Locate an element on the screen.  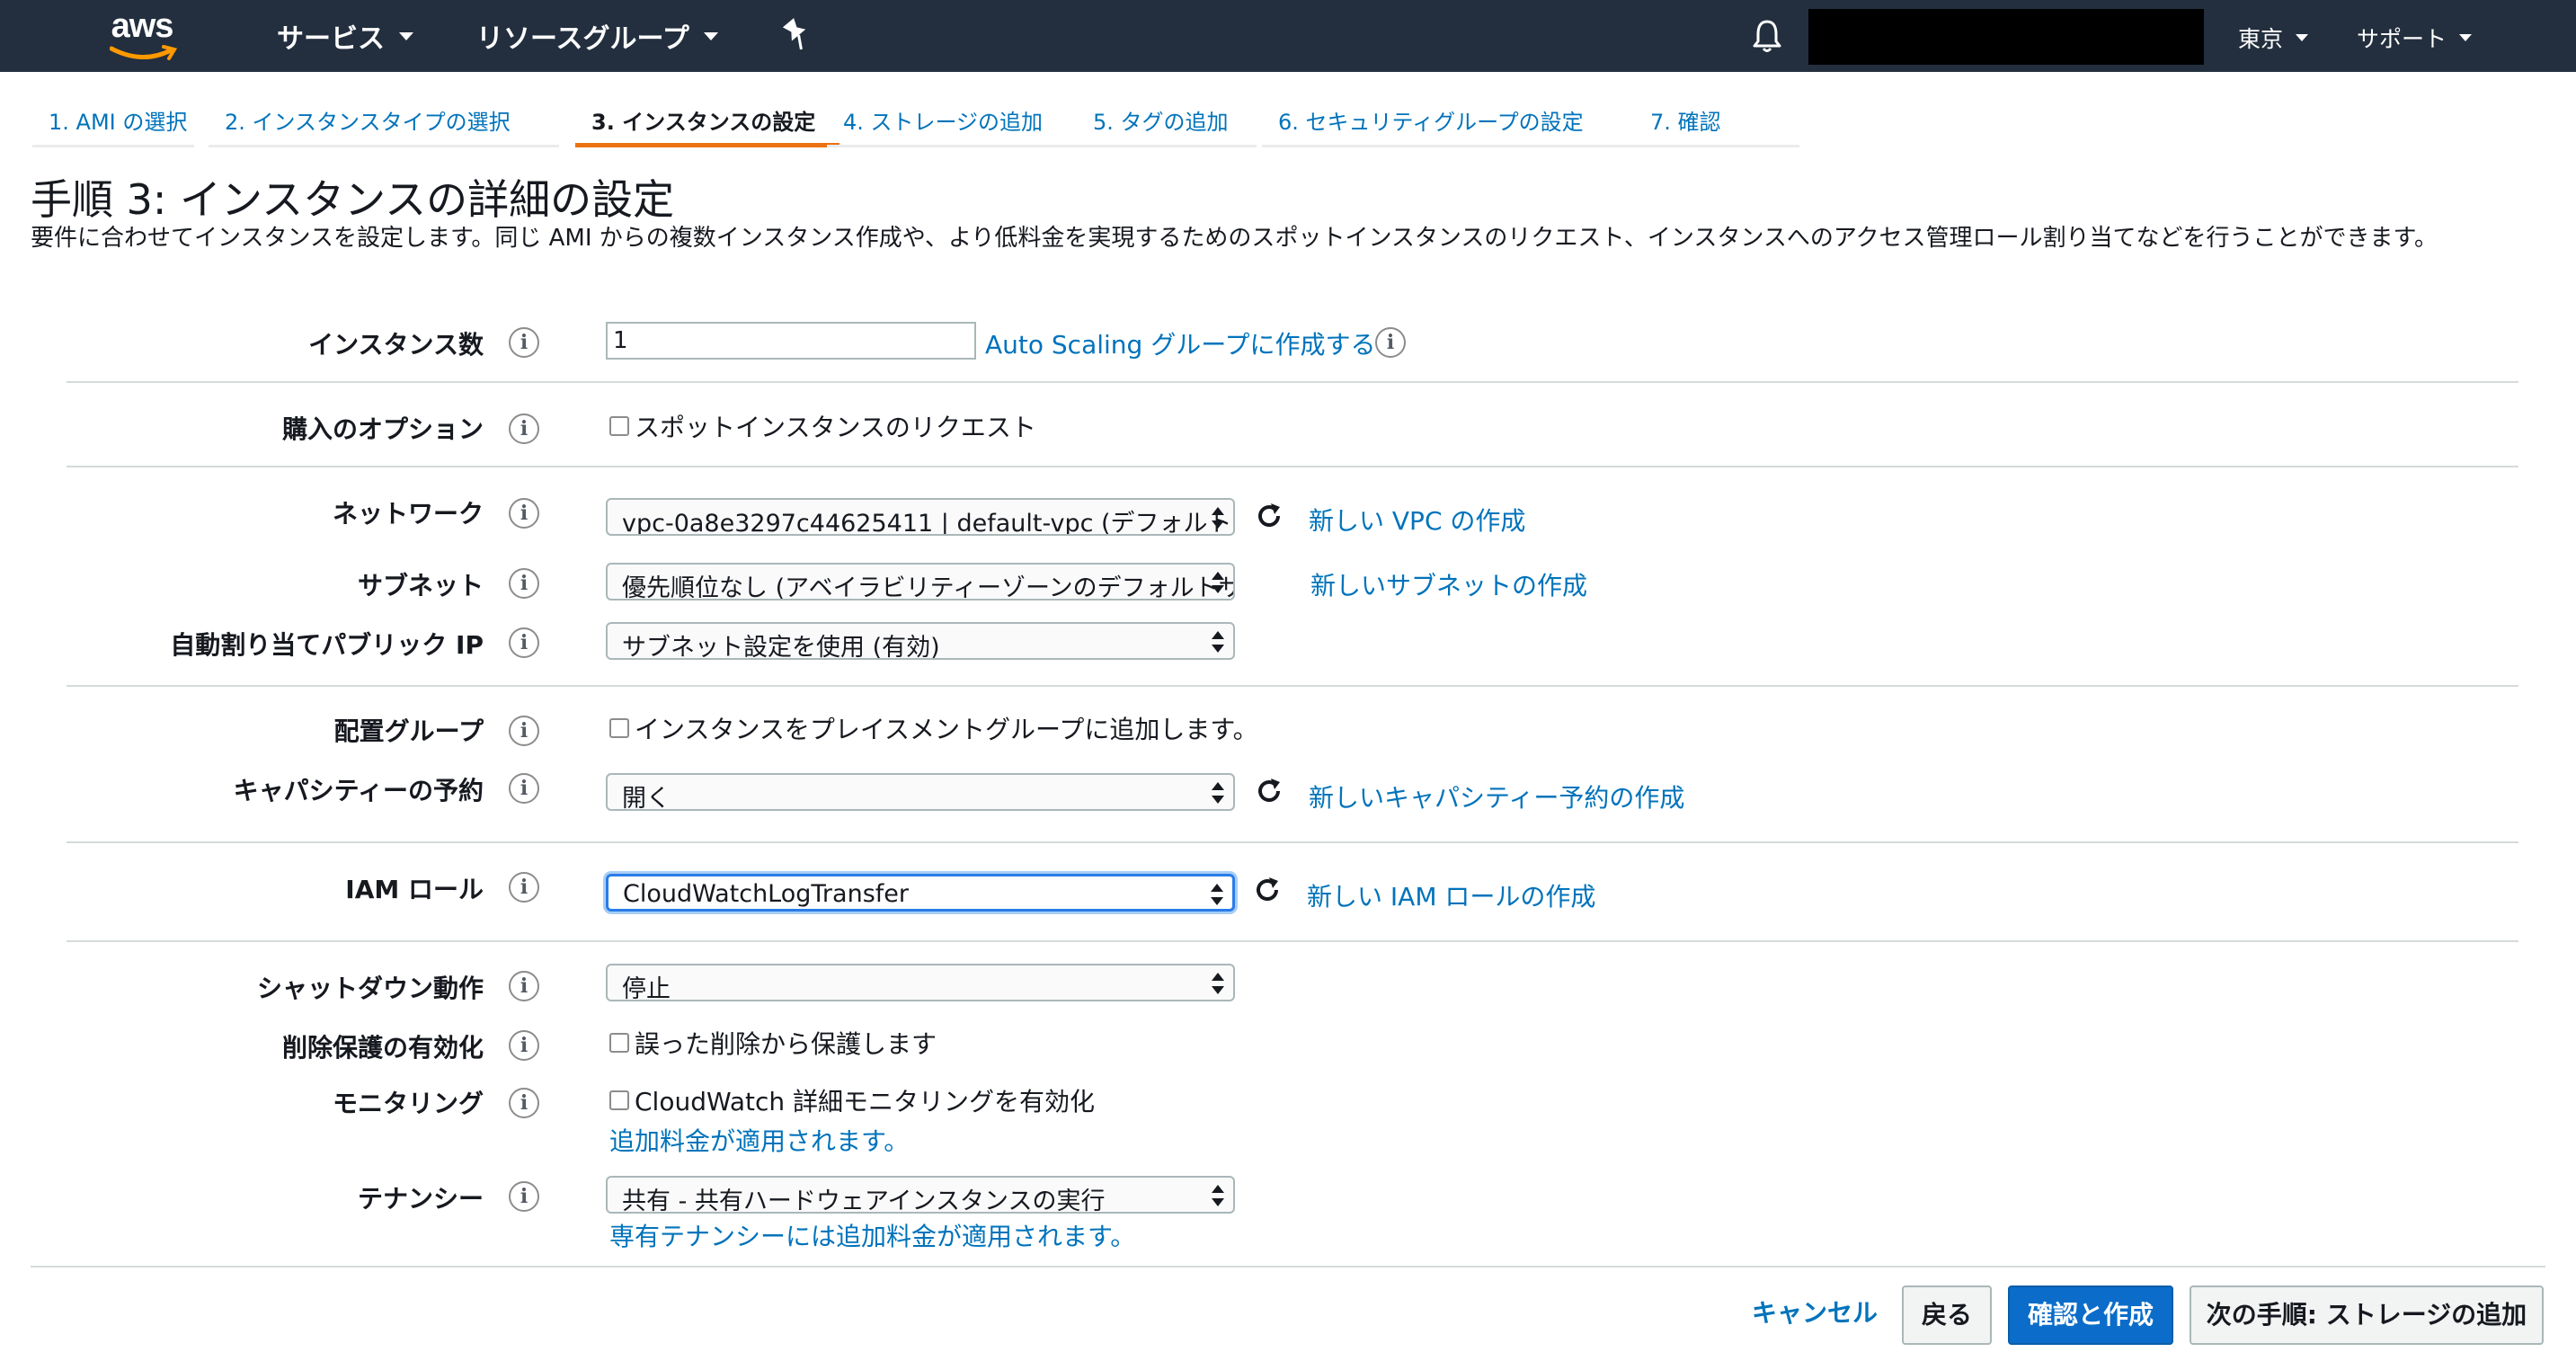
spot-instance-checkbox is located at coordinates (619, 426).